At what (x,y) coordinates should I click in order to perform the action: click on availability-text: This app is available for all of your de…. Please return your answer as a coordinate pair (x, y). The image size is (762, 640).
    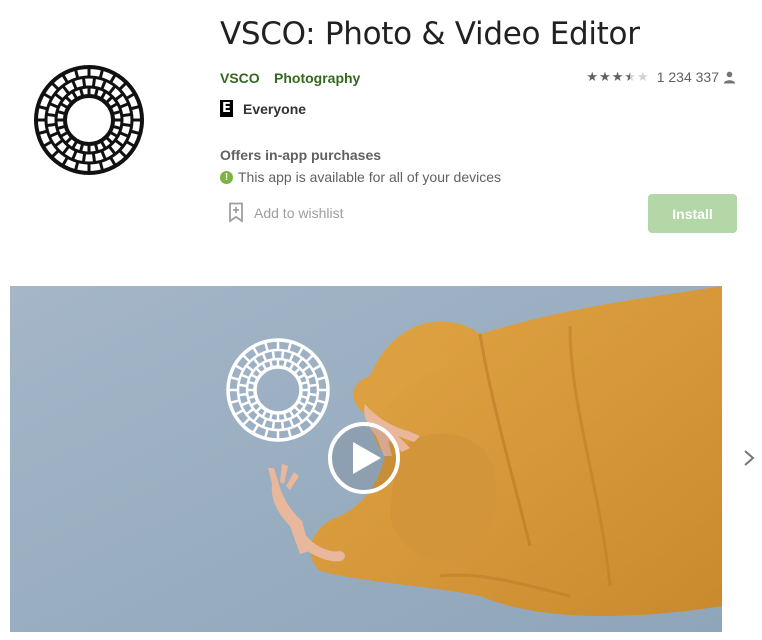
    Looking at the image, I should click on (370, 177).